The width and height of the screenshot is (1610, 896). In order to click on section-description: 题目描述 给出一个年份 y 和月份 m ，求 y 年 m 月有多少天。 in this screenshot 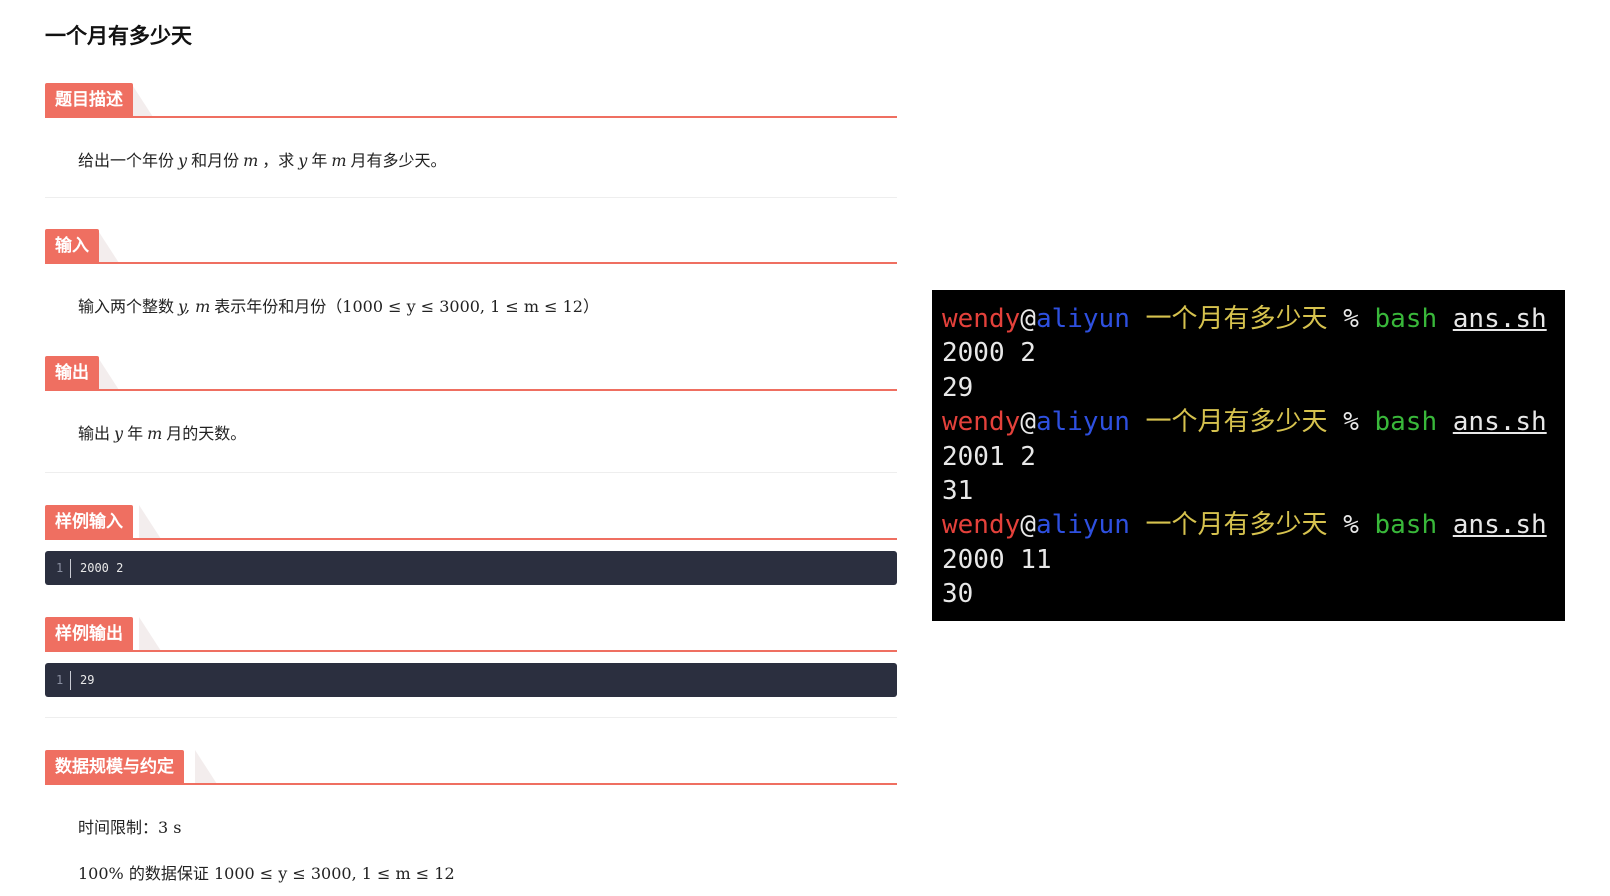, I will do `click(471, 127)`.